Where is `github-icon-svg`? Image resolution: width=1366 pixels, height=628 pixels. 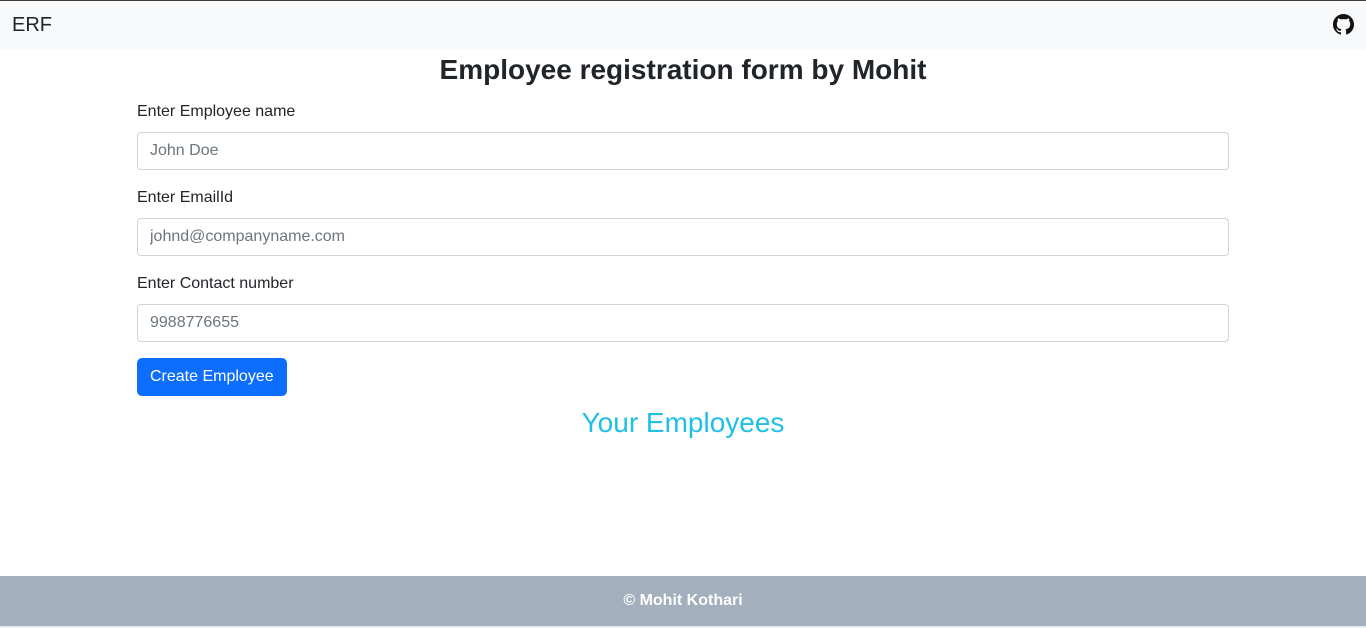
github-icon-svg is located at coordinates (1343, 24).